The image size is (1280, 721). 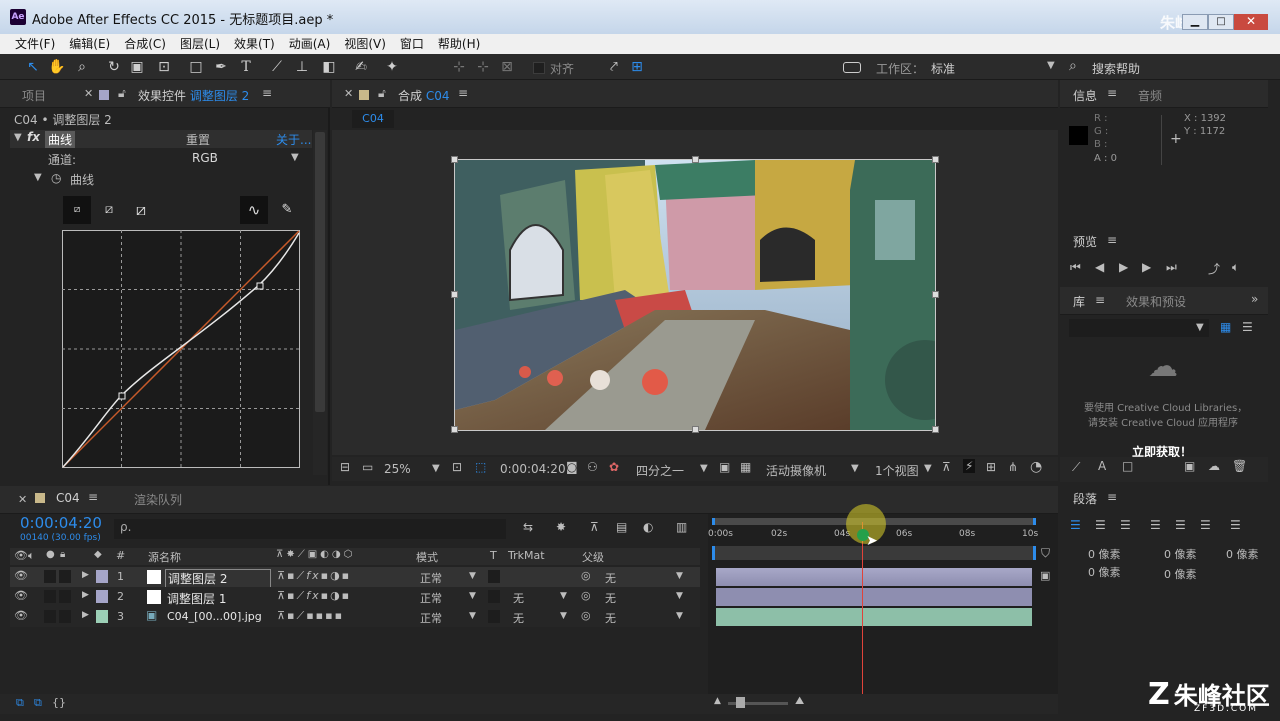 I want to click on curve-size-small-button: ⧄, so click(x=77, y=210).